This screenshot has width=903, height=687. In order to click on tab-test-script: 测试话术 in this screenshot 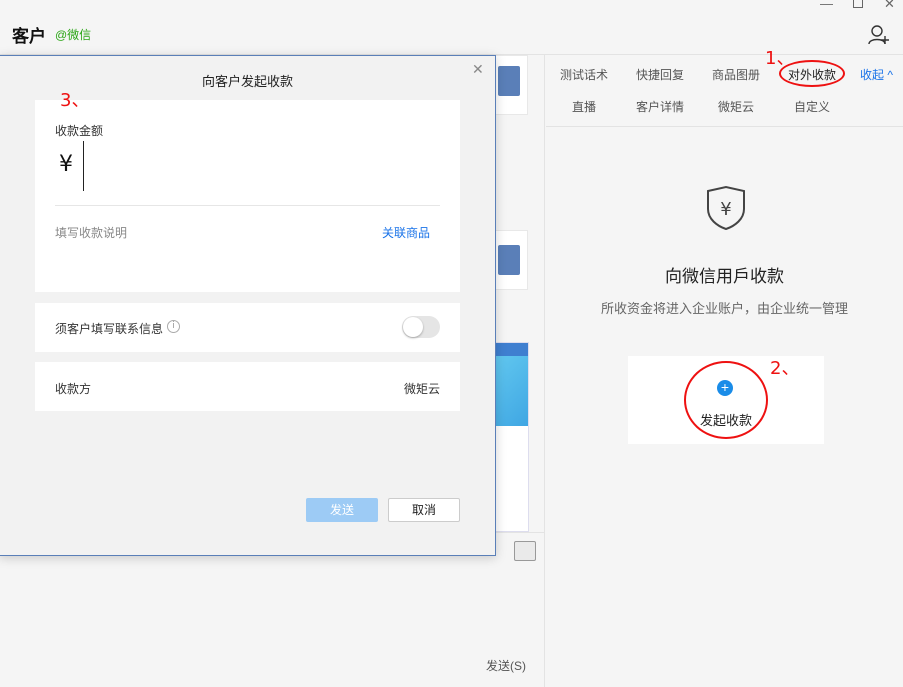, I will do `click(584, 74)`.